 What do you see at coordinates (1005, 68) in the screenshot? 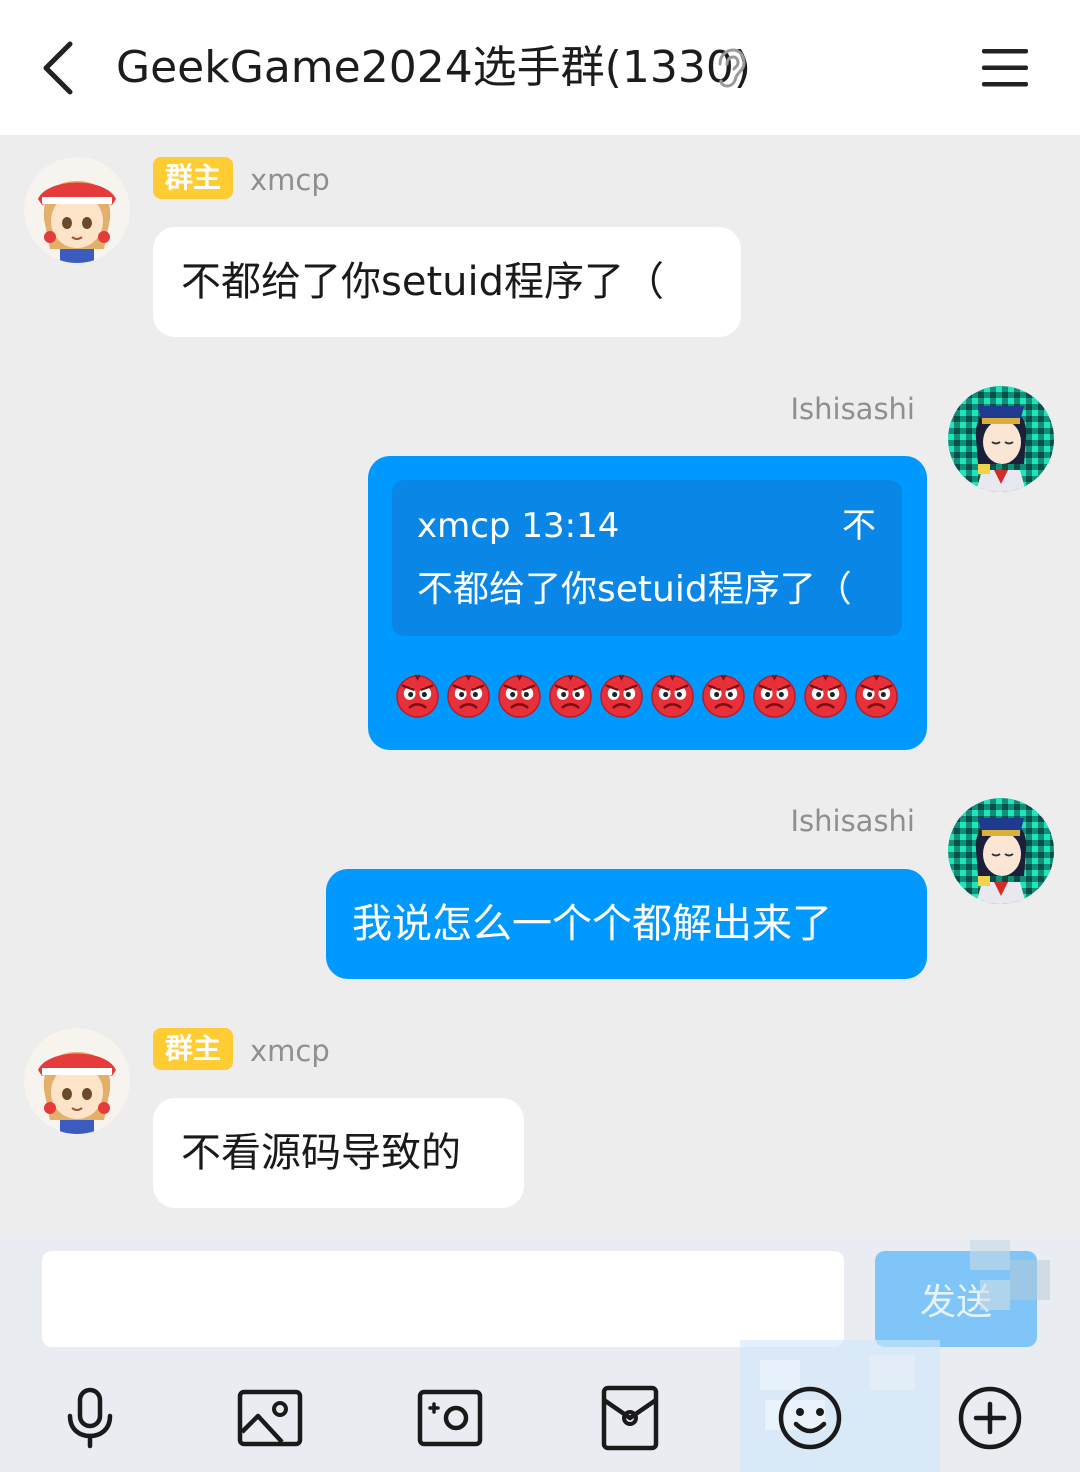
I see `hamburger-menu-icon` at bounding box center [1005, 68].